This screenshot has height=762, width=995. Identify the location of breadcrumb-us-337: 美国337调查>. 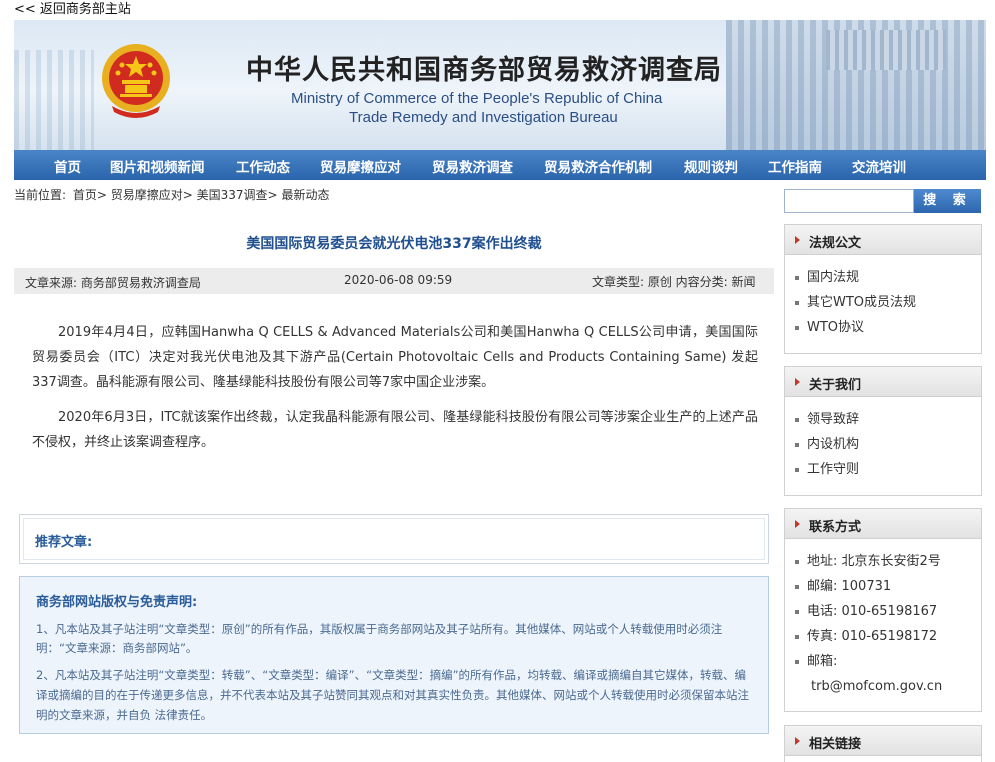
(237, 195).